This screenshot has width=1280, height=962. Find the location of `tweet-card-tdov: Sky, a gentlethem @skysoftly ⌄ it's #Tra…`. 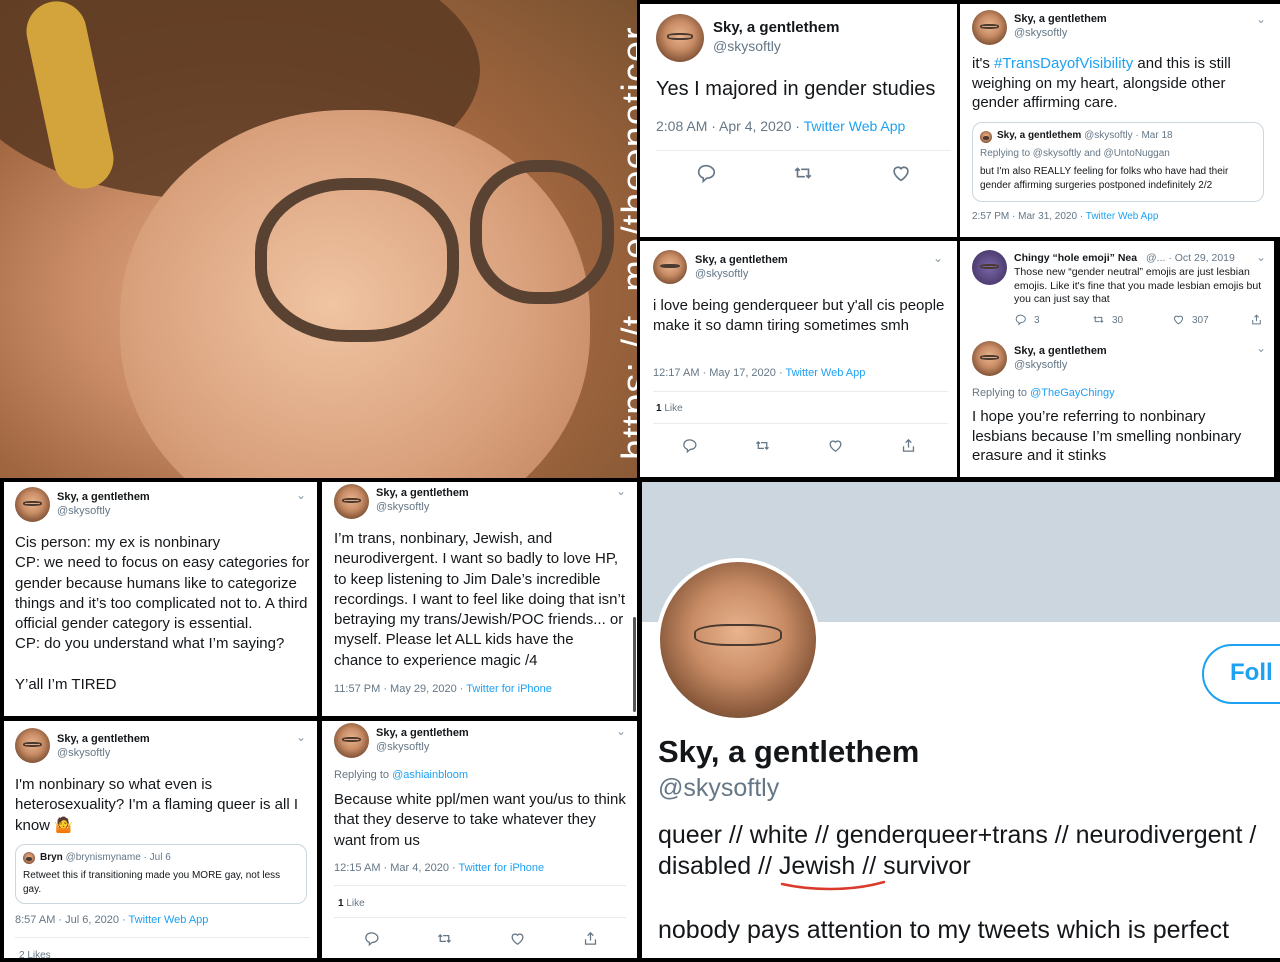

tweet-card-tdov: Sky, a gentlethem @skysoftly ⌄ it's #Tra… is located at coordinates (1120, 120).